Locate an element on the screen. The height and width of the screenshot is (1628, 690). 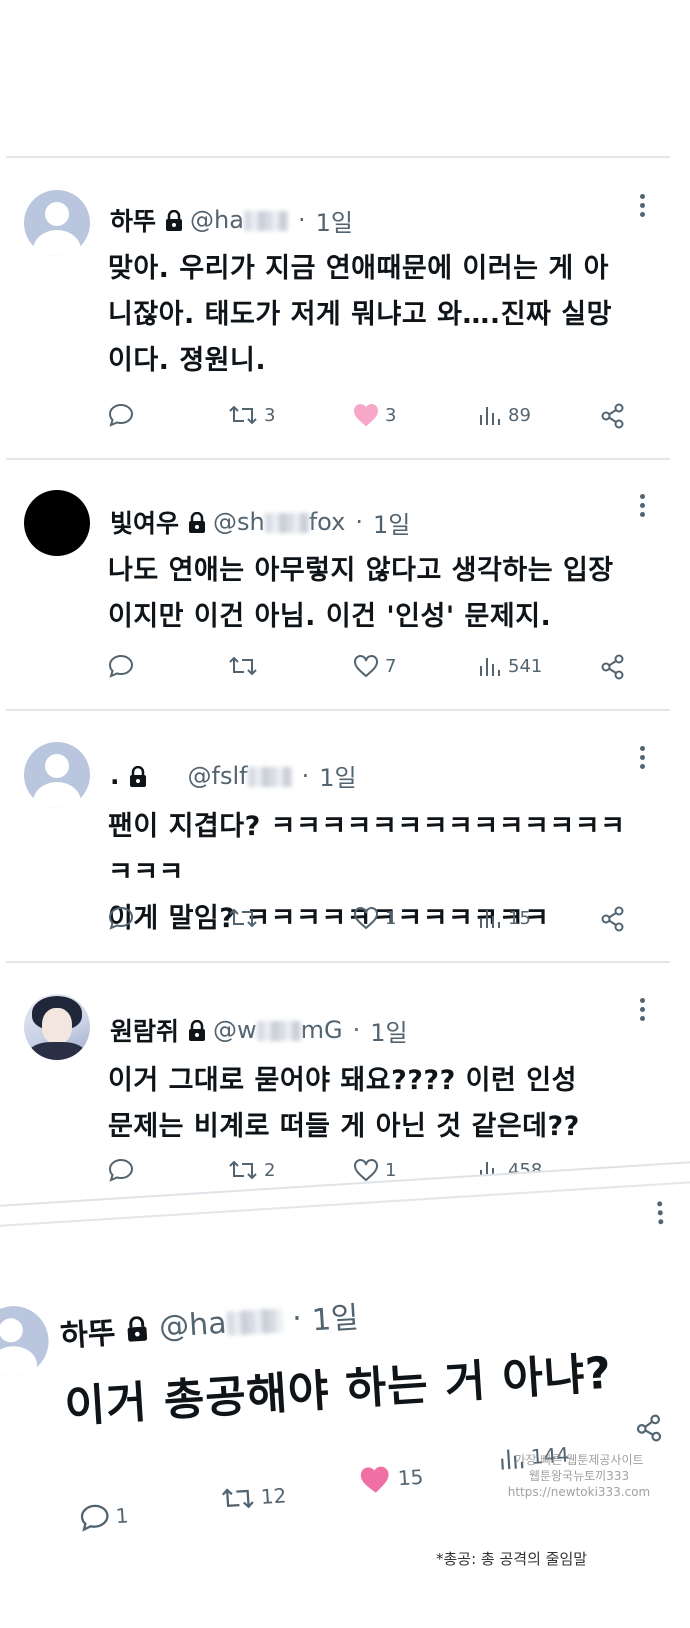
handle: @sh fox is located at coordinates (279, 522).